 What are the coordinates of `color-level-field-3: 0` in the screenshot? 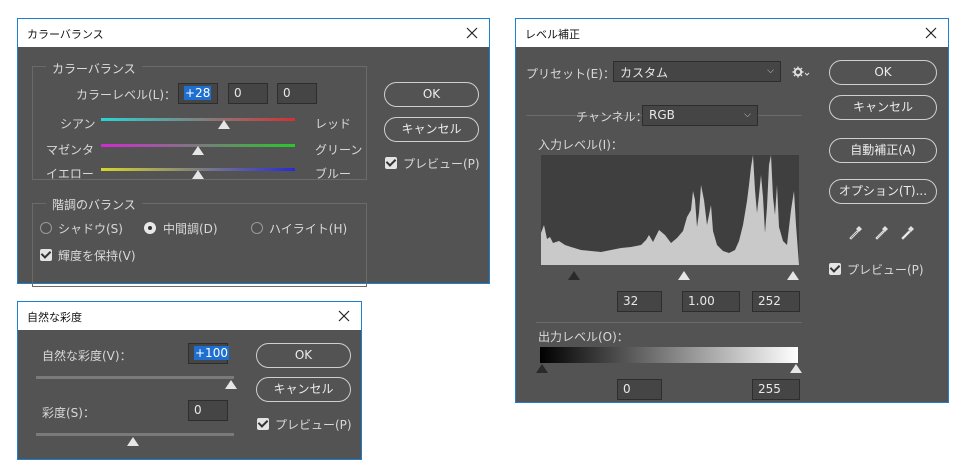 It's located at (297, 93).